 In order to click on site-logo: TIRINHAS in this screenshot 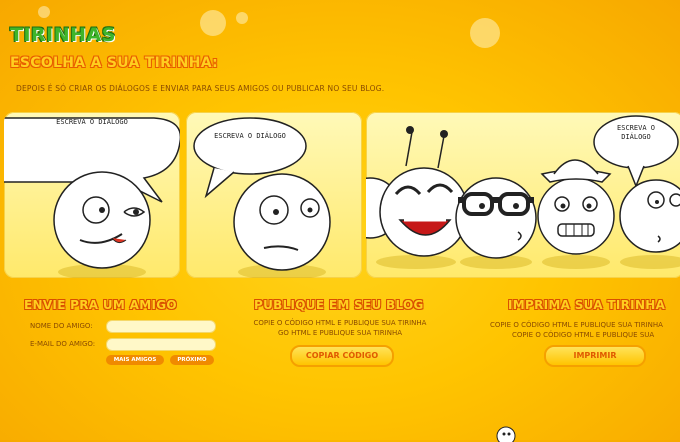, I will do `click(63, 35)`.